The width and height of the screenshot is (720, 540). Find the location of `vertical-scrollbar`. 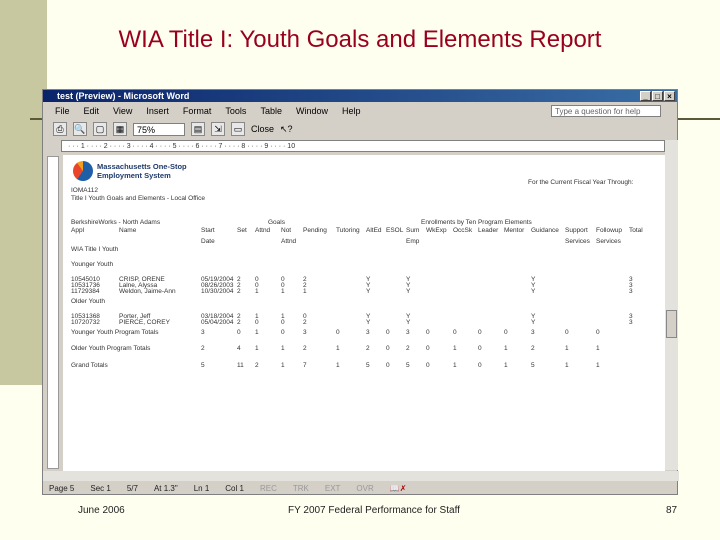

vertical-scrollbar is located at coordinates (671, 305).